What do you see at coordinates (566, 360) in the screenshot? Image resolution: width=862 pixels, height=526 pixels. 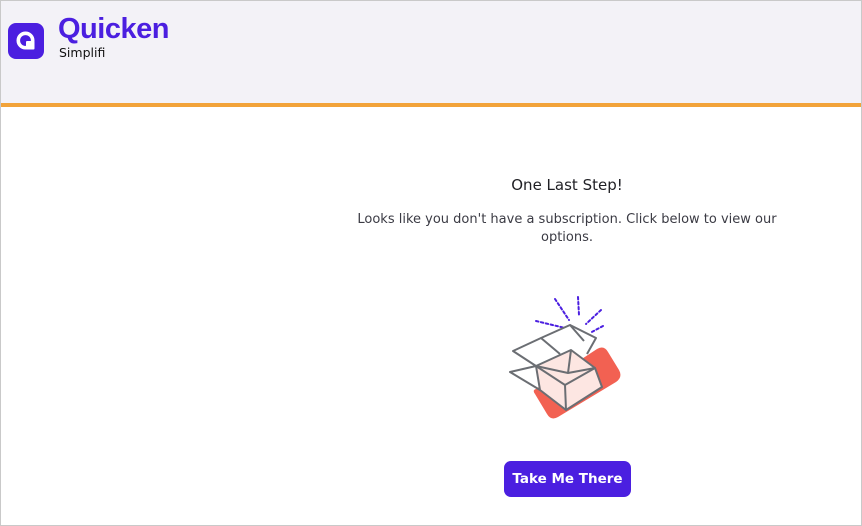 I see `open-box-icon` at bounding box center [566, 360].